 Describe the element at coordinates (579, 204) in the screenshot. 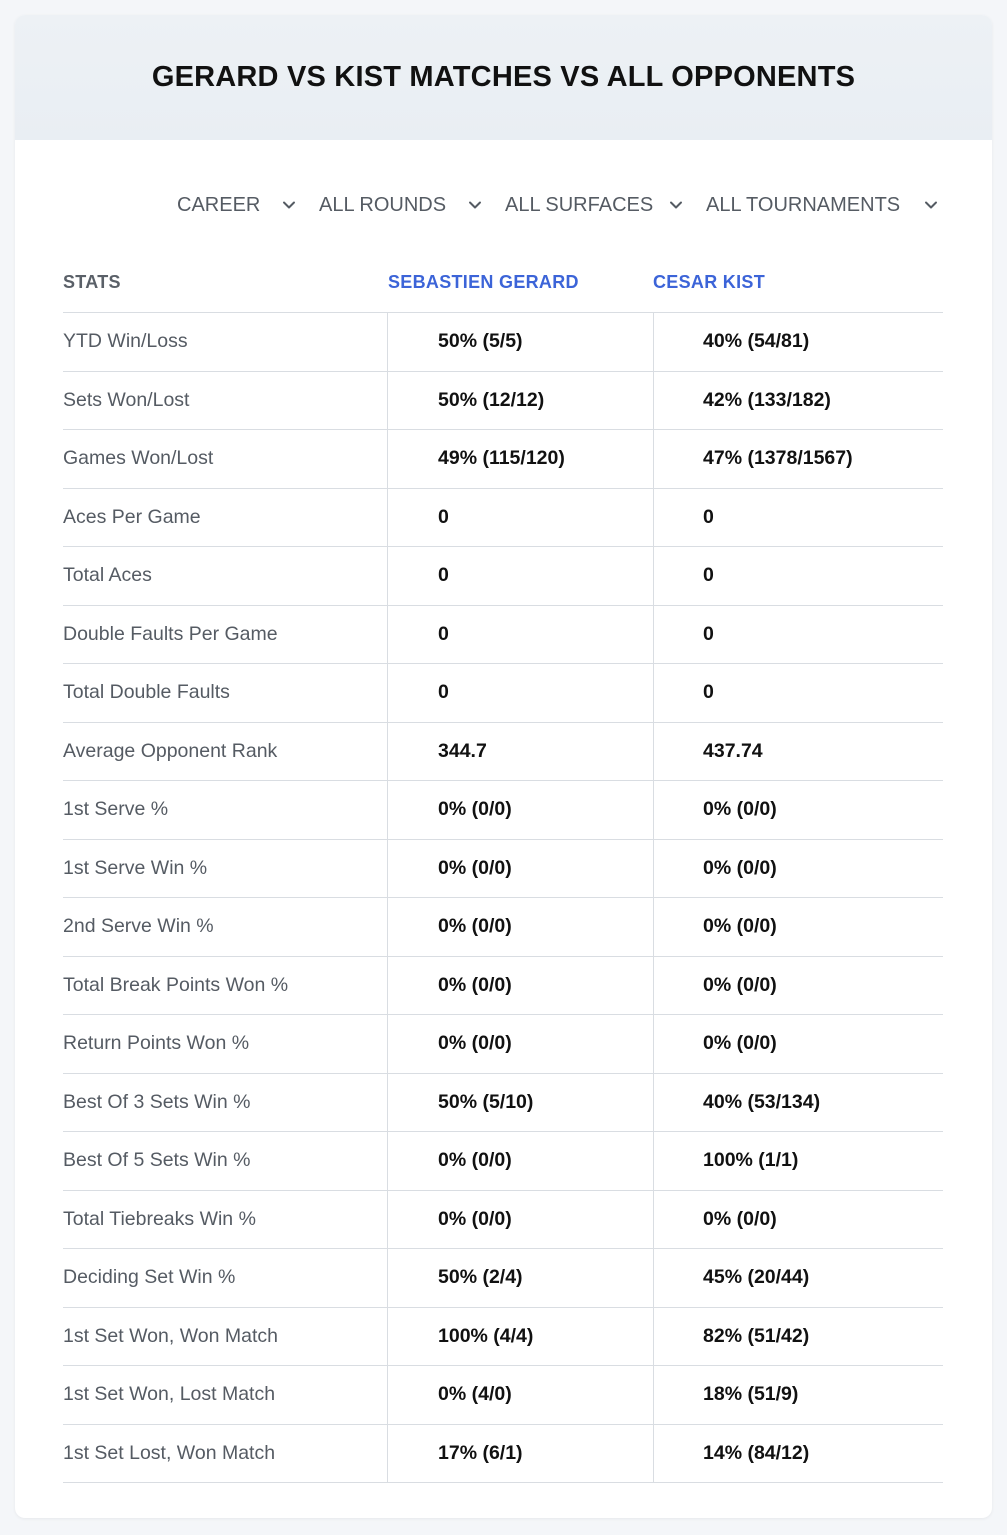

I see `filter-label: ALL SURFACES` at that location.